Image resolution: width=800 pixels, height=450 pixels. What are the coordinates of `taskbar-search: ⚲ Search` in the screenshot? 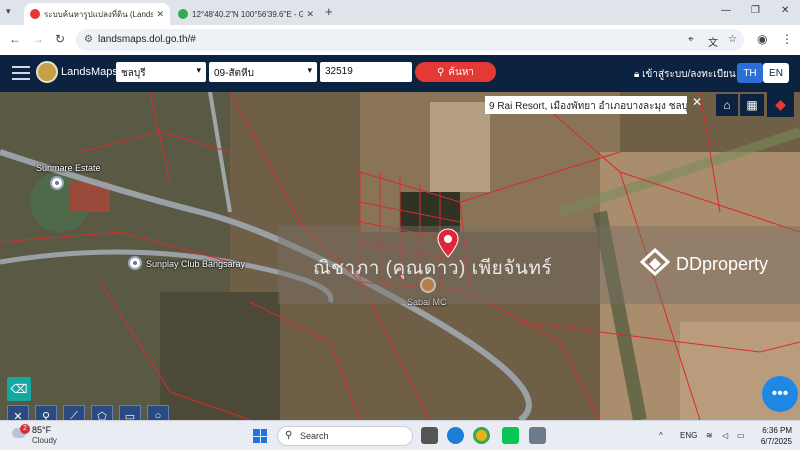 It's located at (345, 436).